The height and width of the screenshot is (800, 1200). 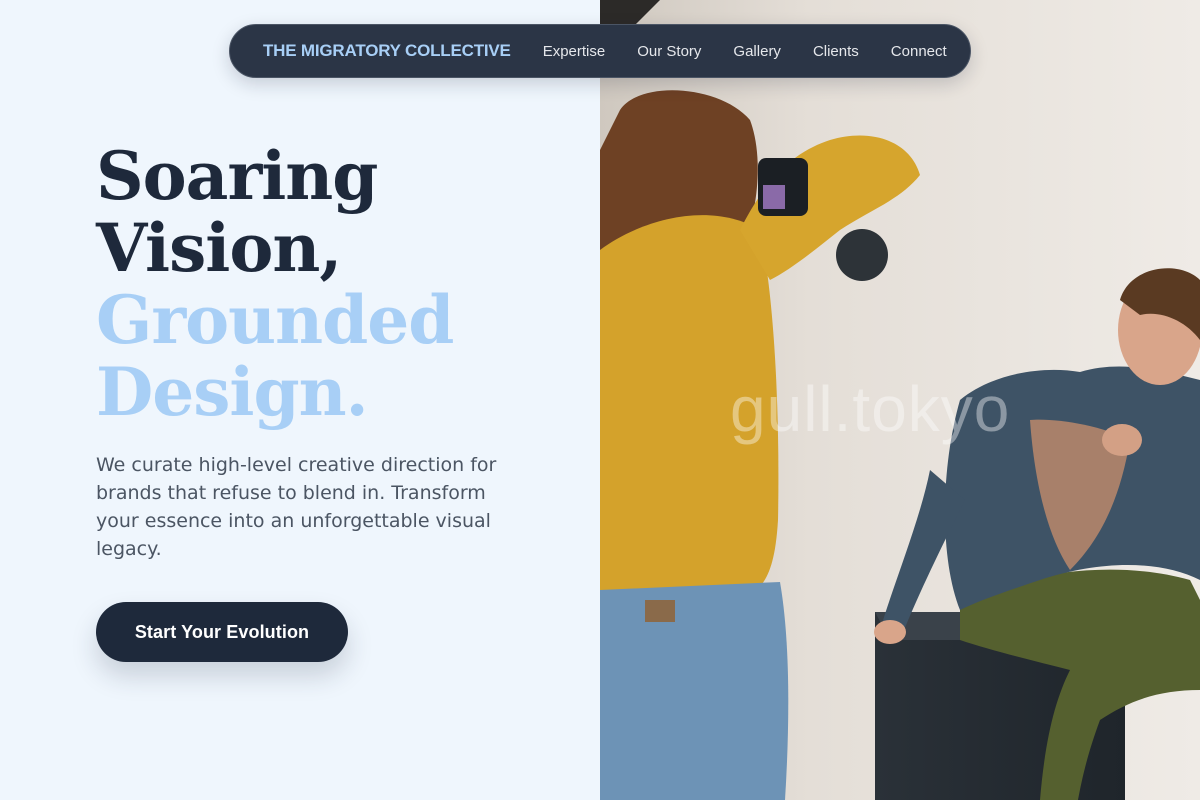 I want to click on brand-logo-link: THE MIGRATORY COLLECTIVE, so click(x=387, y=51).